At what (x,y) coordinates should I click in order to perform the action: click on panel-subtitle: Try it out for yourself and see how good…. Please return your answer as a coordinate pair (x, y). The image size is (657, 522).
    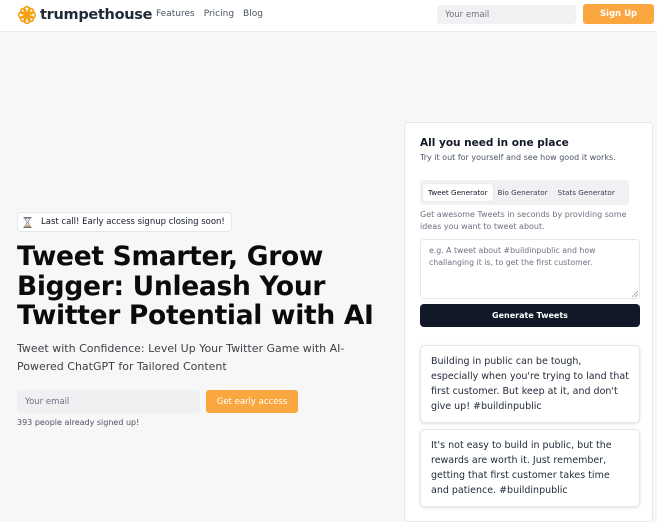
    Looking at the image, I should click on (518, 157).